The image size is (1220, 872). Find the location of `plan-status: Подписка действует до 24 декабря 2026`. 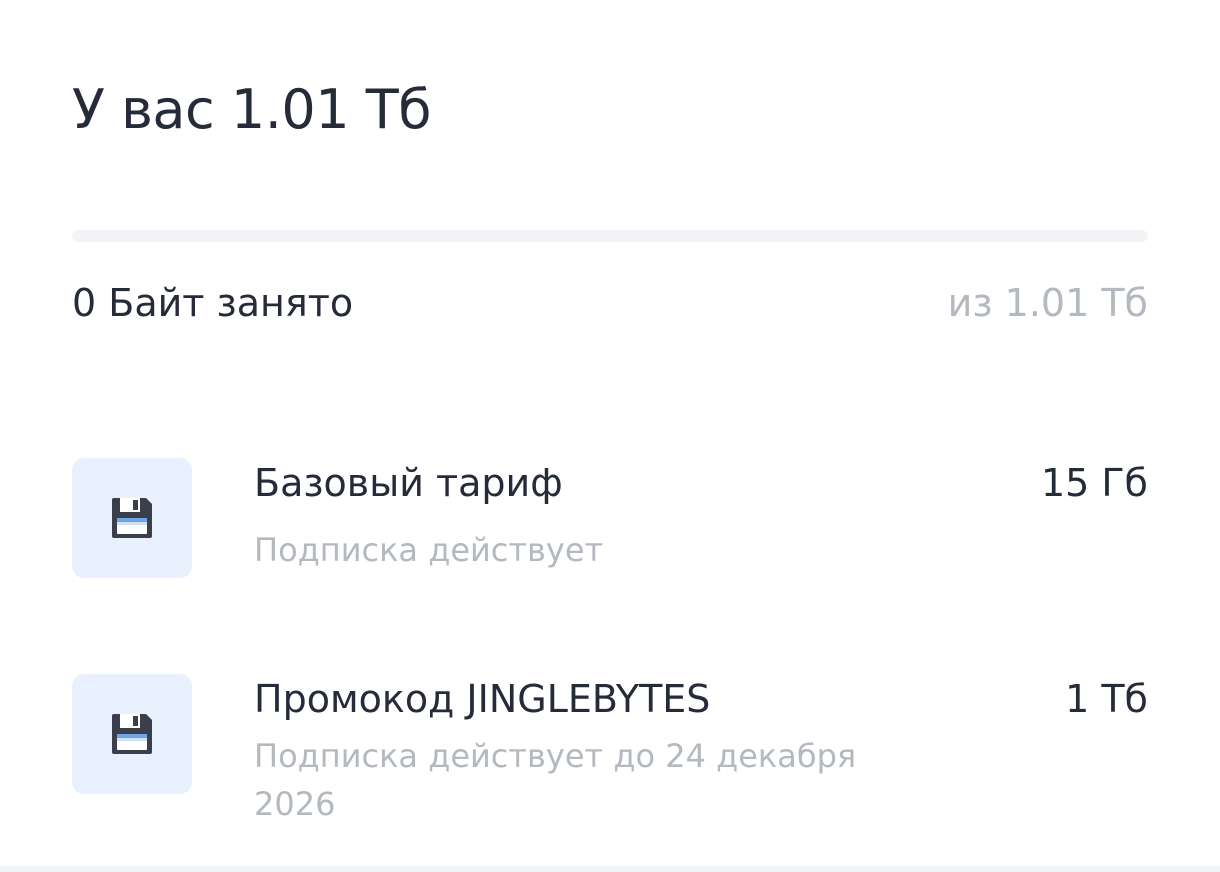

plan-status: Подписка действует до 24 декабря 2026 is located at coordinates (555, 780).